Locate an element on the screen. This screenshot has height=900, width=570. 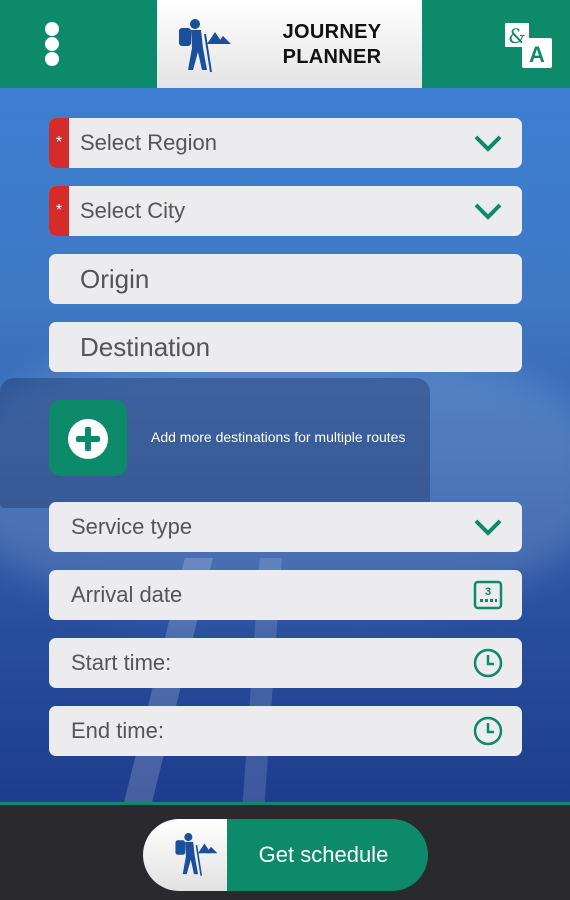
arrival-date-field: Arrival date 3 is located at coordinates (285, 595).